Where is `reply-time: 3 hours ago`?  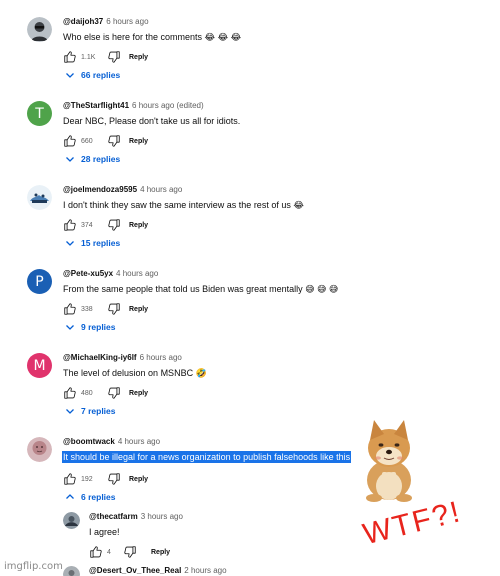 reply-time: 3 hours ago is located at coordinates (162, 516).